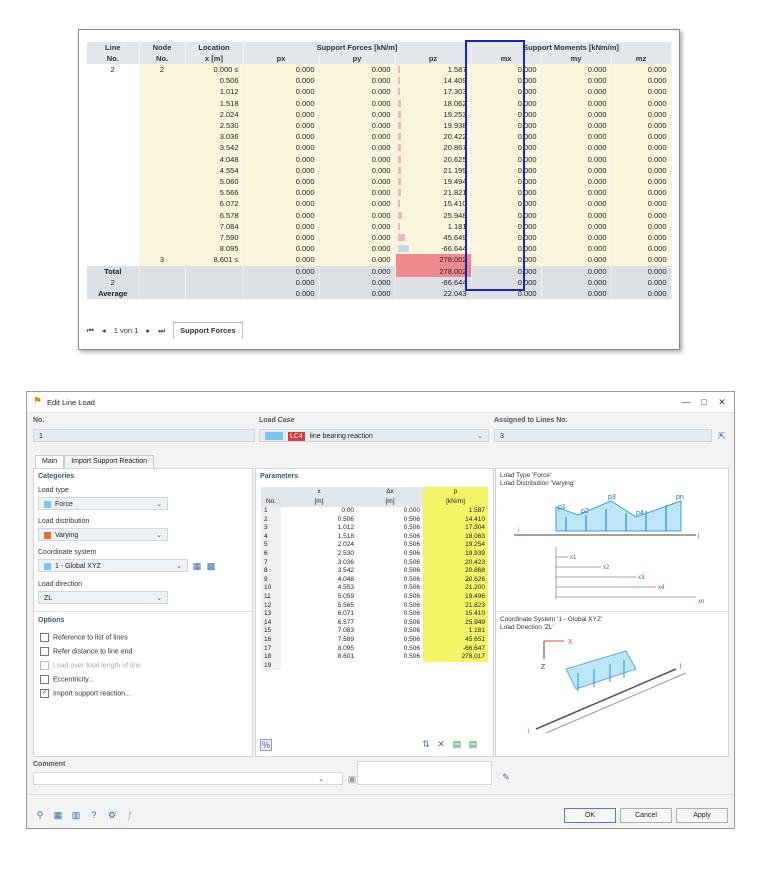  Describe the element at coordinates (379, 193) in the screenshot. I see `table-row: 5.566 0.000 0.000 21.821 0.000 0.000 0.000` at that location.